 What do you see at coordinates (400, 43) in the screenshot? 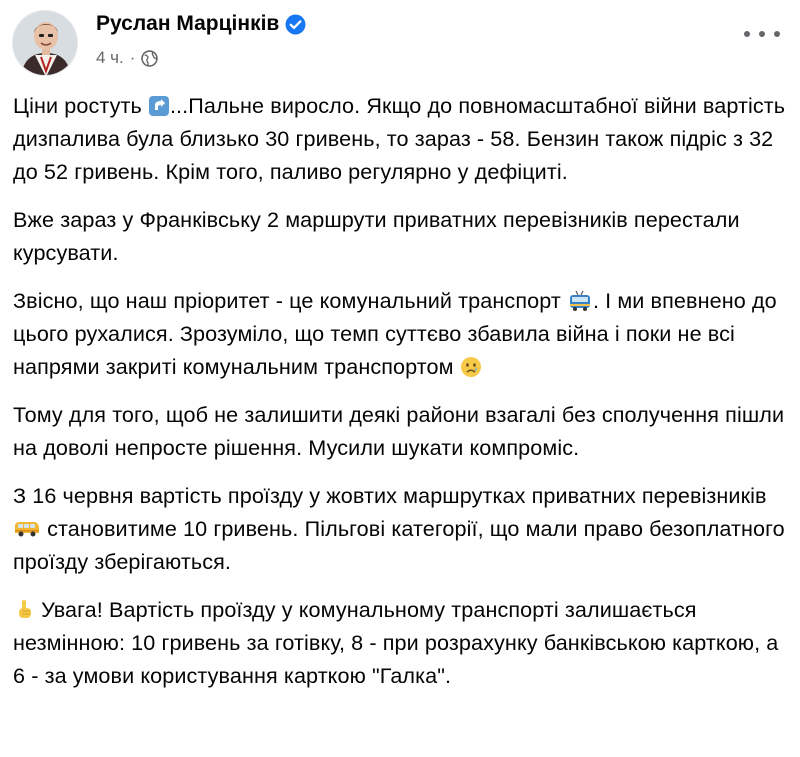
I see `post-header: Руслан Марцінків 4 ч. ·` at bounding box center [400, 43].